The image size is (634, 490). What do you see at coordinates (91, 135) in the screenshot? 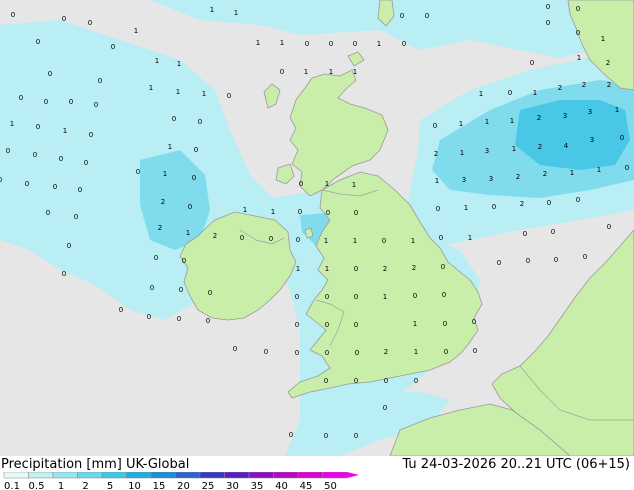
I see `precip-value-44: 0` at bounding box center [91, 135].